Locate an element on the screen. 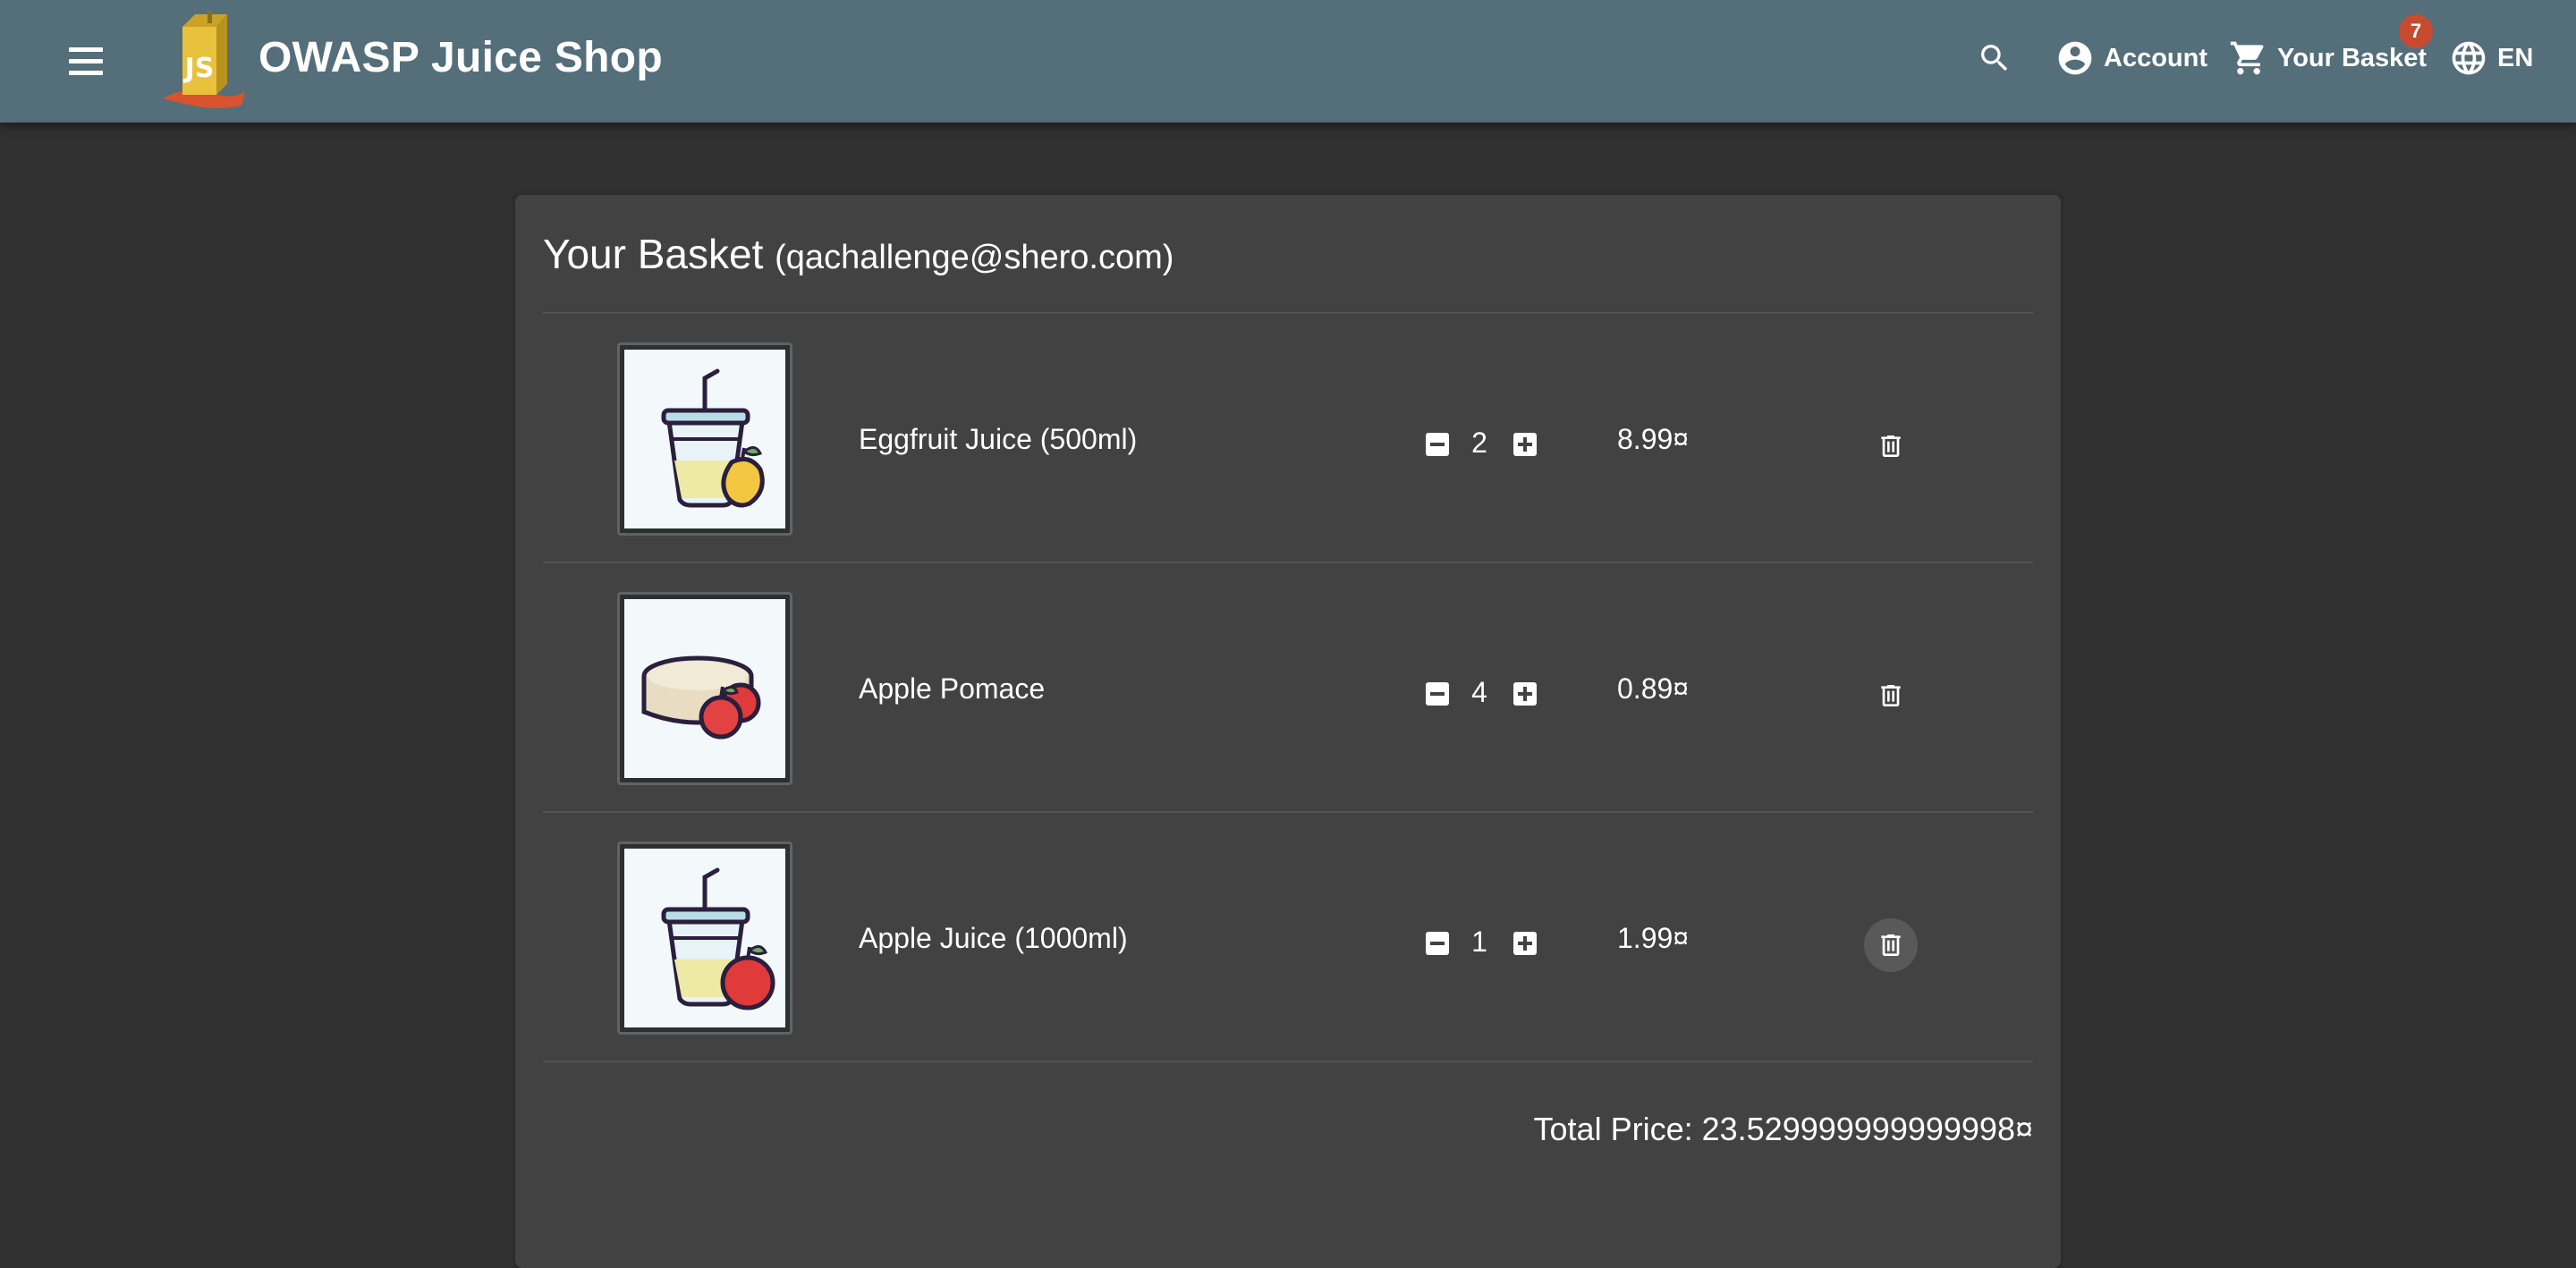 The height and width of the screenshot is (1268, 2576). account-circle-icon is located at coordinates (2075, 58).